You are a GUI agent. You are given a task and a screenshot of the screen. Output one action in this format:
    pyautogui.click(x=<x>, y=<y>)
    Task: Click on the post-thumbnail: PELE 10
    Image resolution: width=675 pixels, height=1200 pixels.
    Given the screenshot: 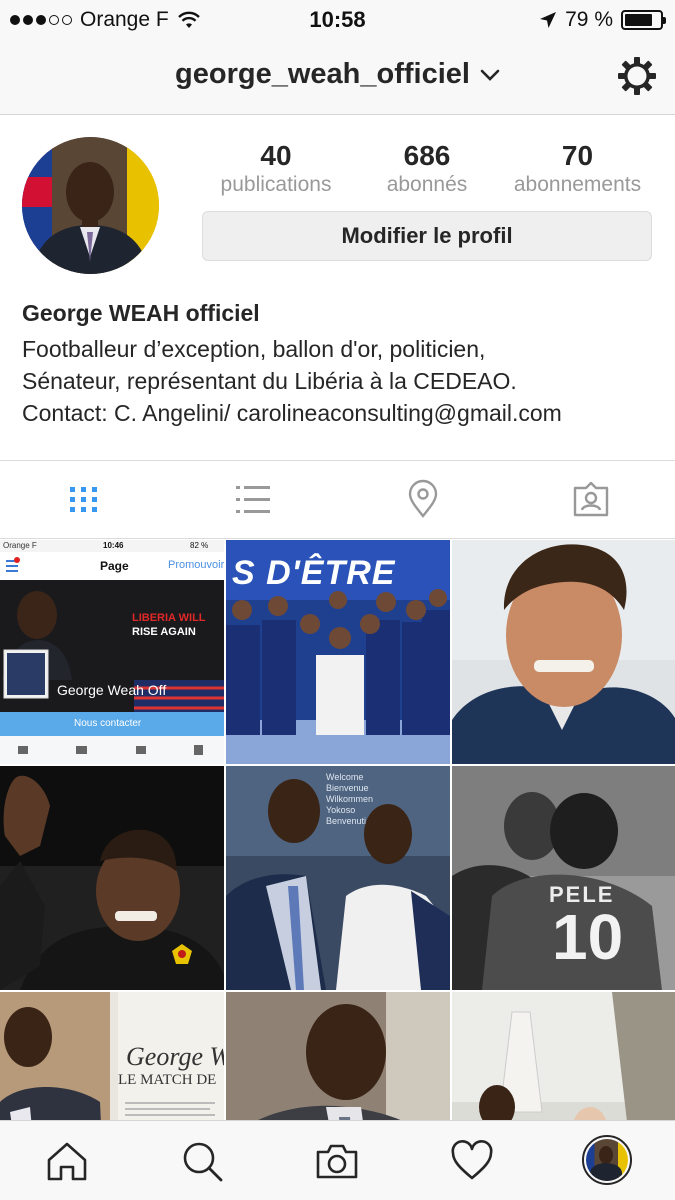 What is the action you would take?
    pyautogui.click(x=563, y=878)
    